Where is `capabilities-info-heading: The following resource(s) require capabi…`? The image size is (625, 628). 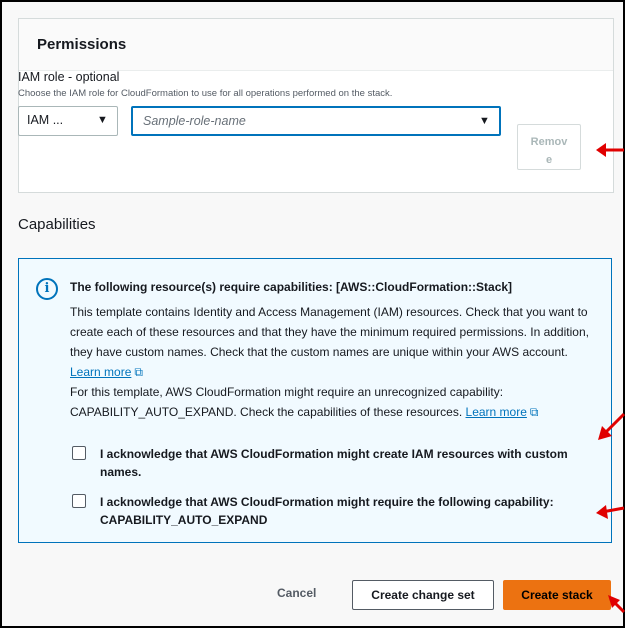 capabilities-info-heading: The following resource(s) require capabi… is located at coordinates (291, 287).